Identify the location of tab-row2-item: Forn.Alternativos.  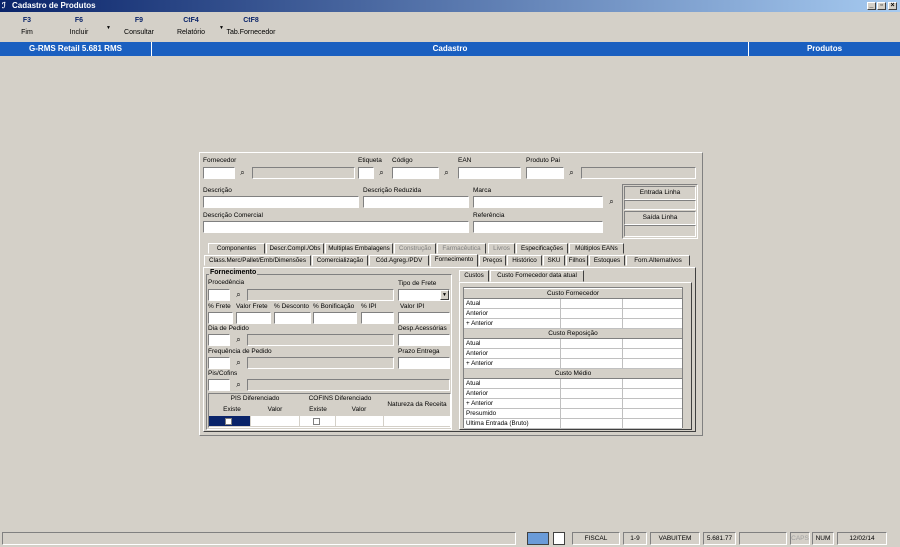
(658, 260).